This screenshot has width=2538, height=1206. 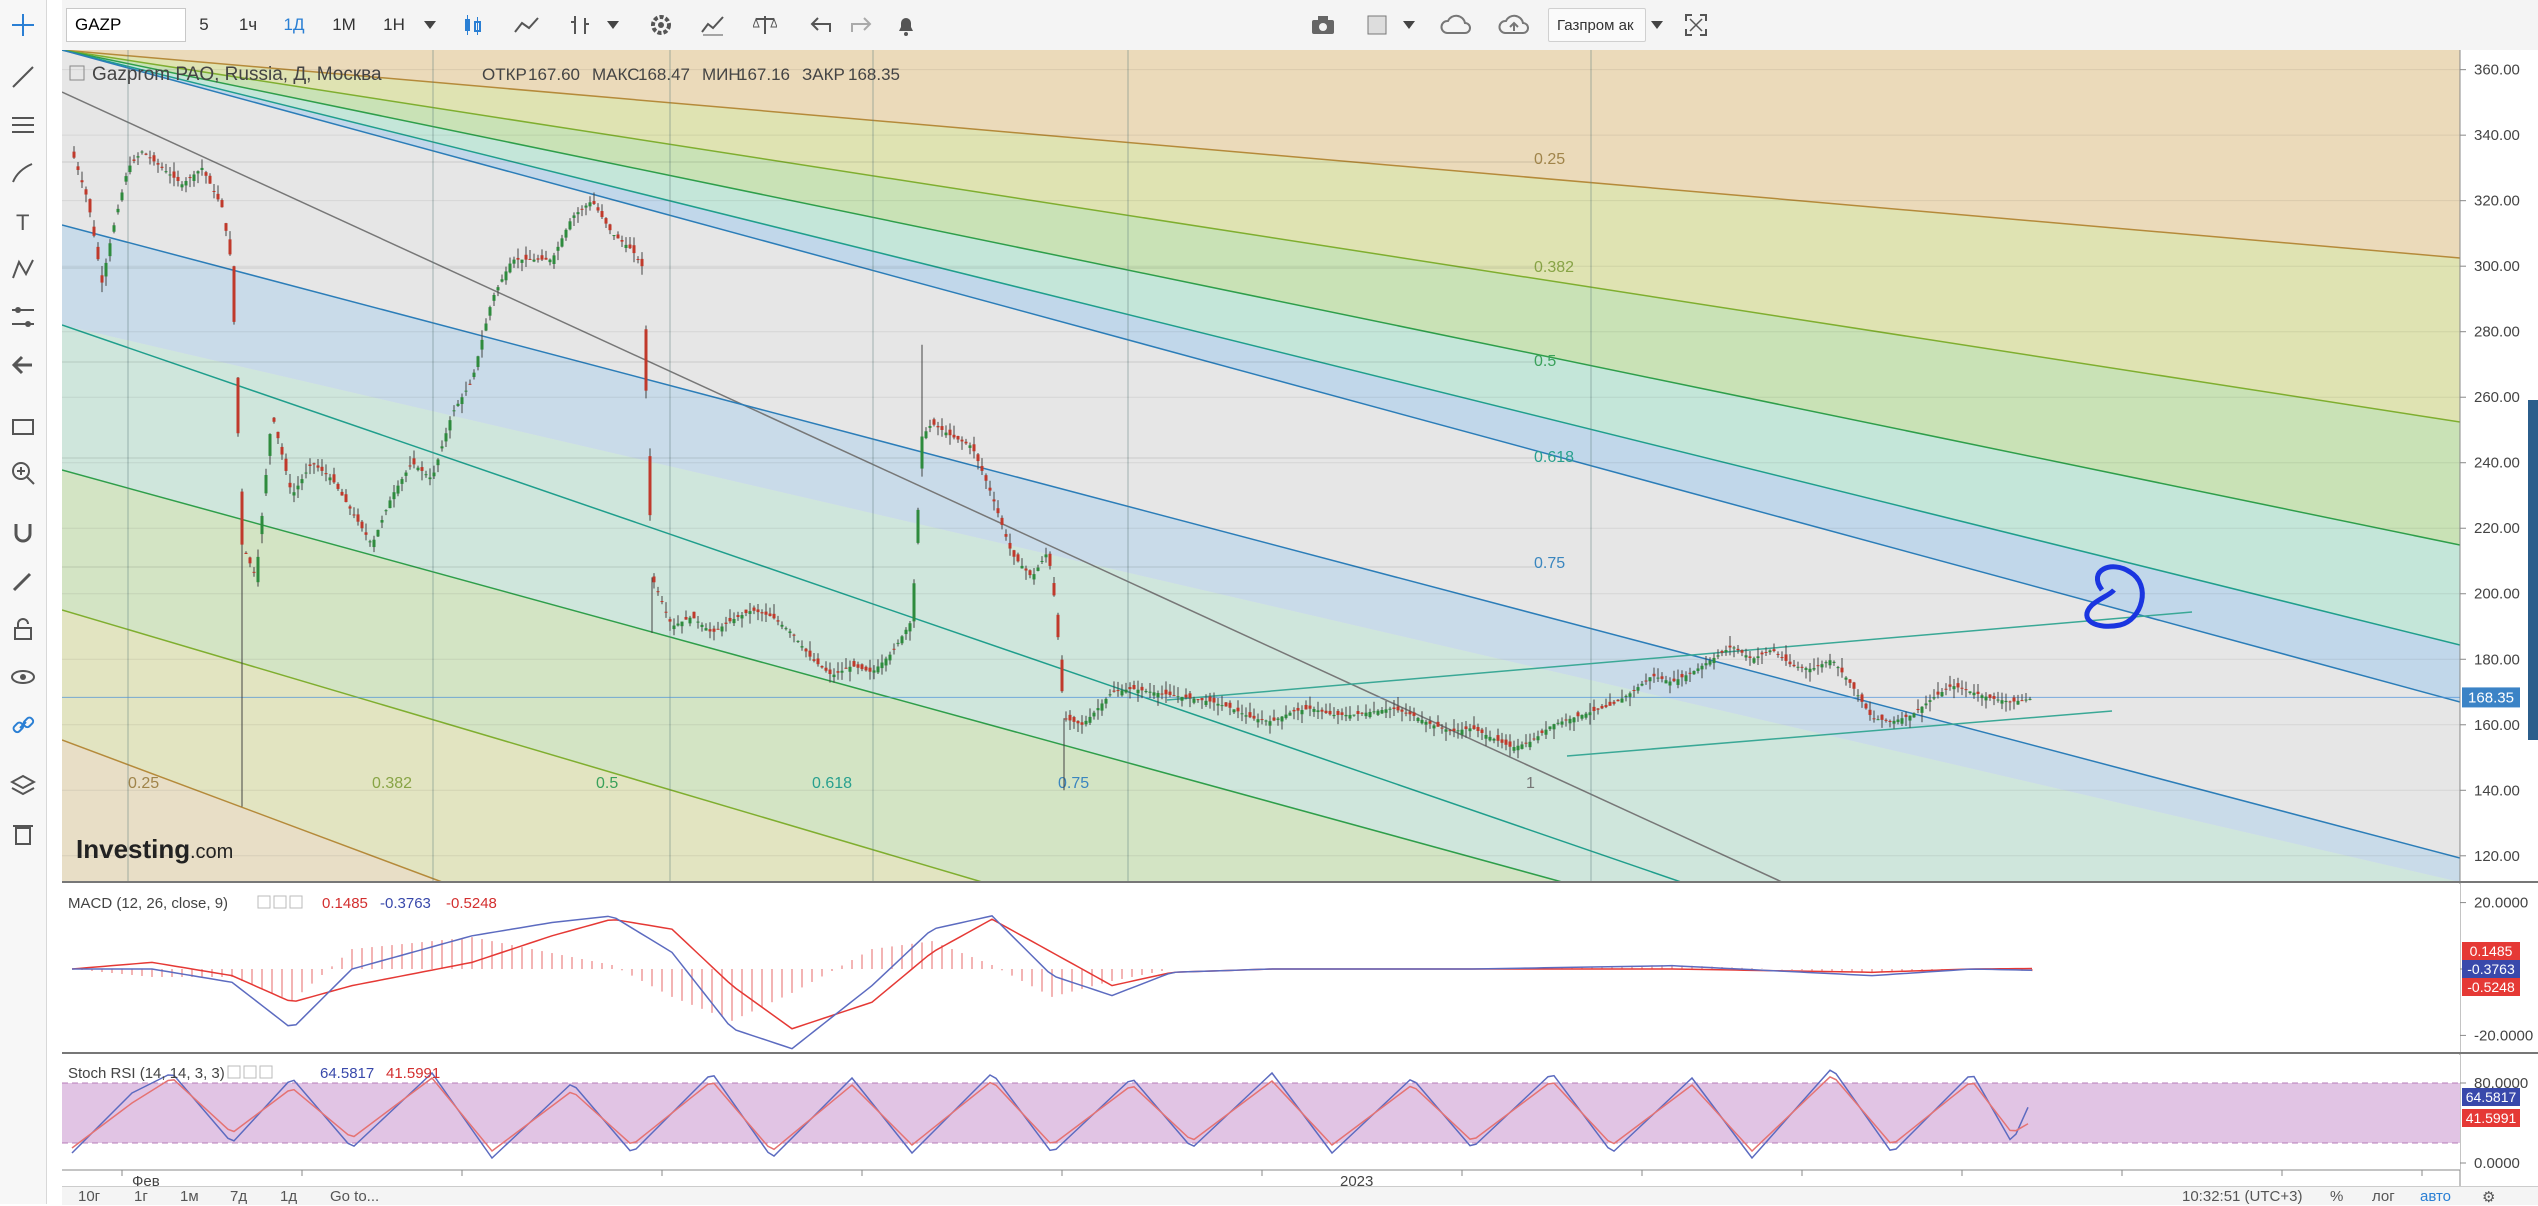 I want to click on range-10y-button: 10г, so click(x=89, y=1196).